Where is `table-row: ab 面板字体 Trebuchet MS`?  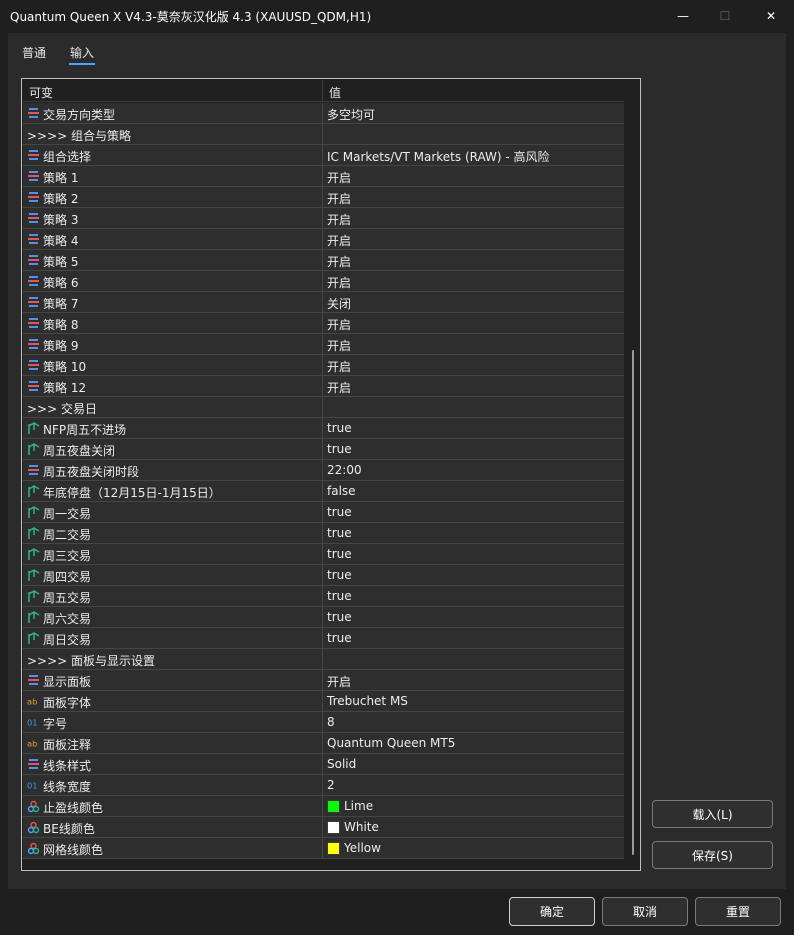 table-row: ab 面板字体 Trebuchet MS is located at coordinates (323, 701).